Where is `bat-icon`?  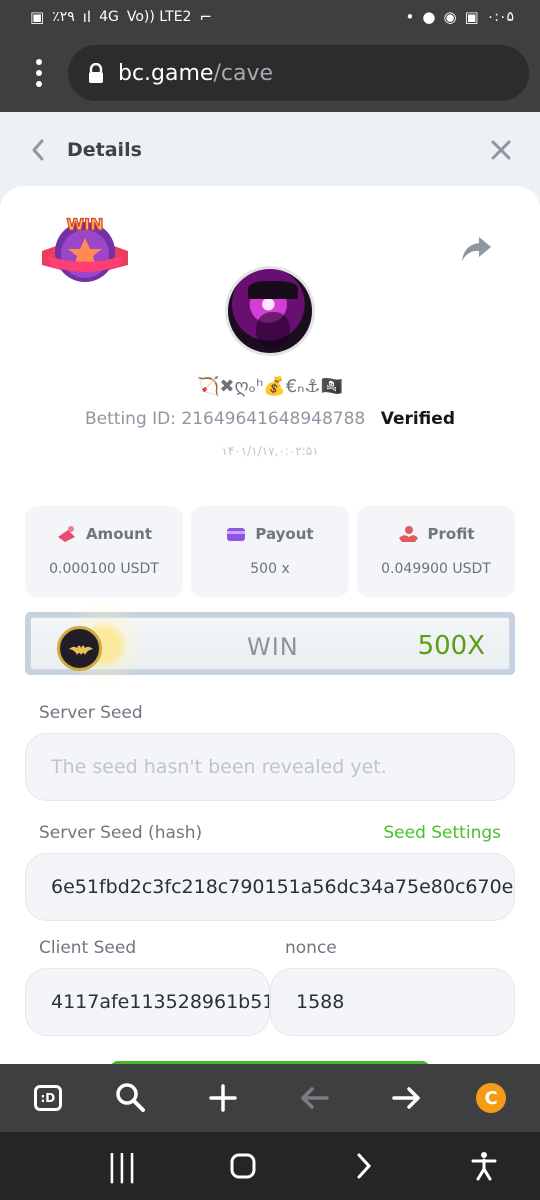 bat-icon is located at coordinates (81, 650).